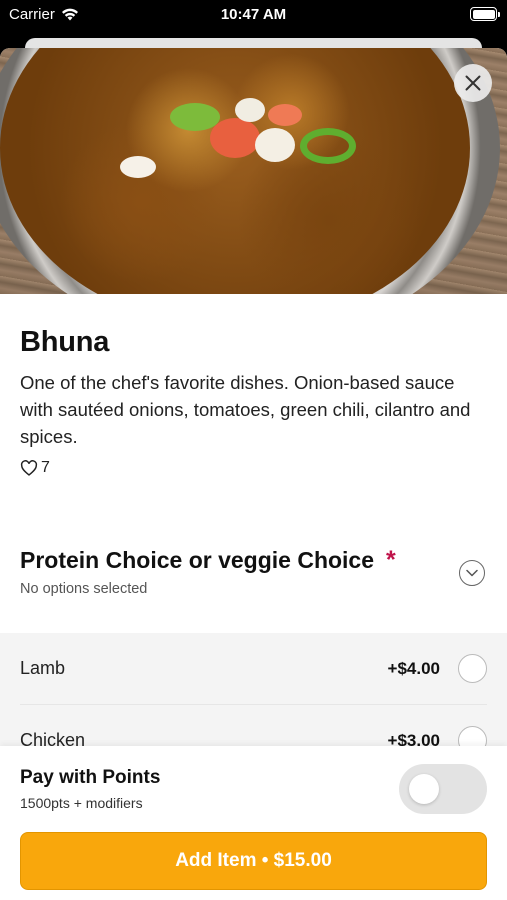  Describe the element at coordinates (253, 468) in the screenshot. I see `likes: 7` at that location.